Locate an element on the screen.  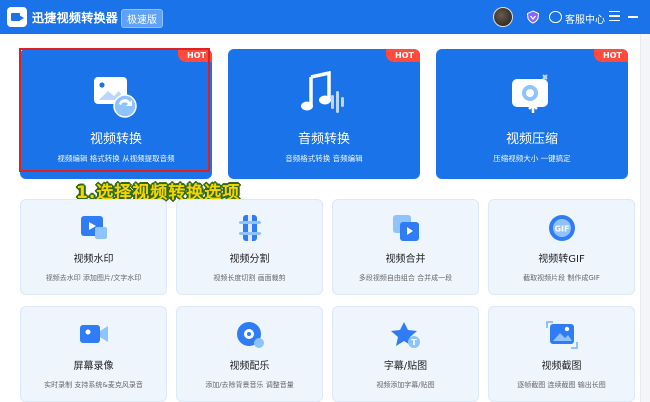
video-split-icon is located at coordinates (250, 228).